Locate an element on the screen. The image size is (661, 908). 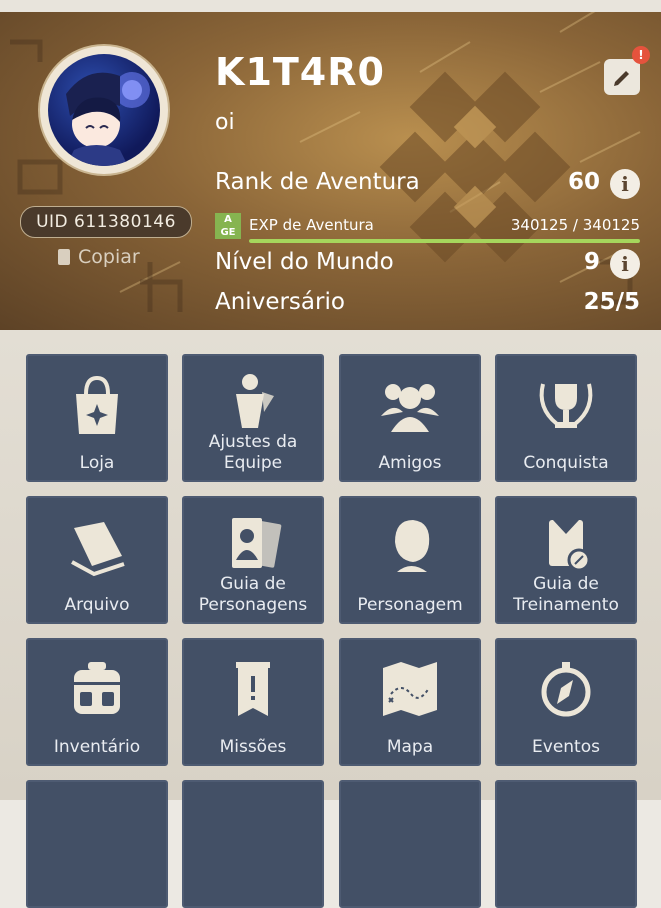
menu-label: Conquista is located at coordinates (566, 463).